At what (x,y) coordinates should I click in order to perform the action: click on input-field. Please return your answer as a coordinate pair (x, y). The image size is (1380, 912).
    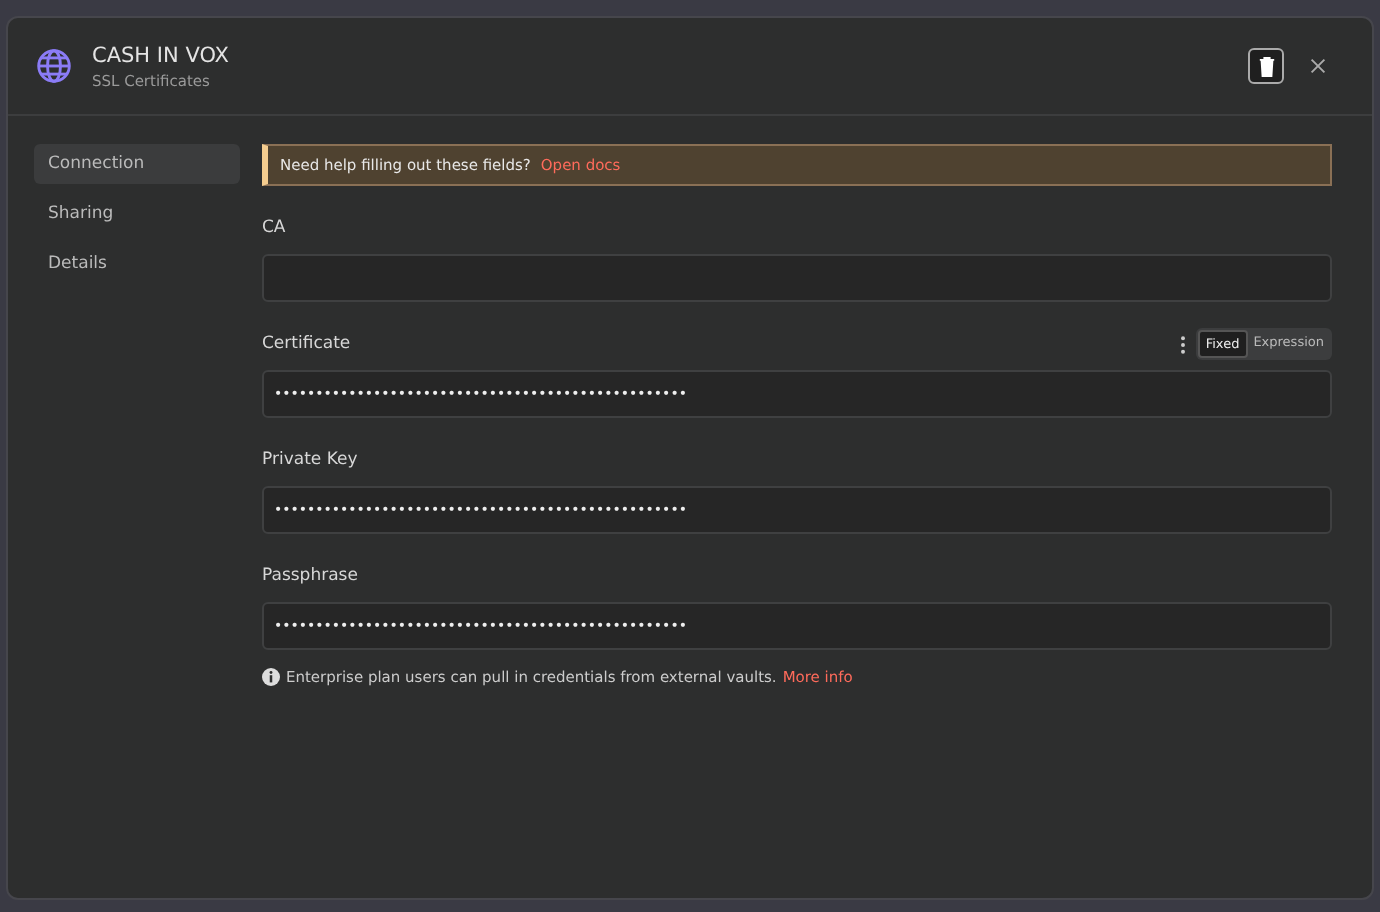
    Looking at the image, I should click on (797, 278).